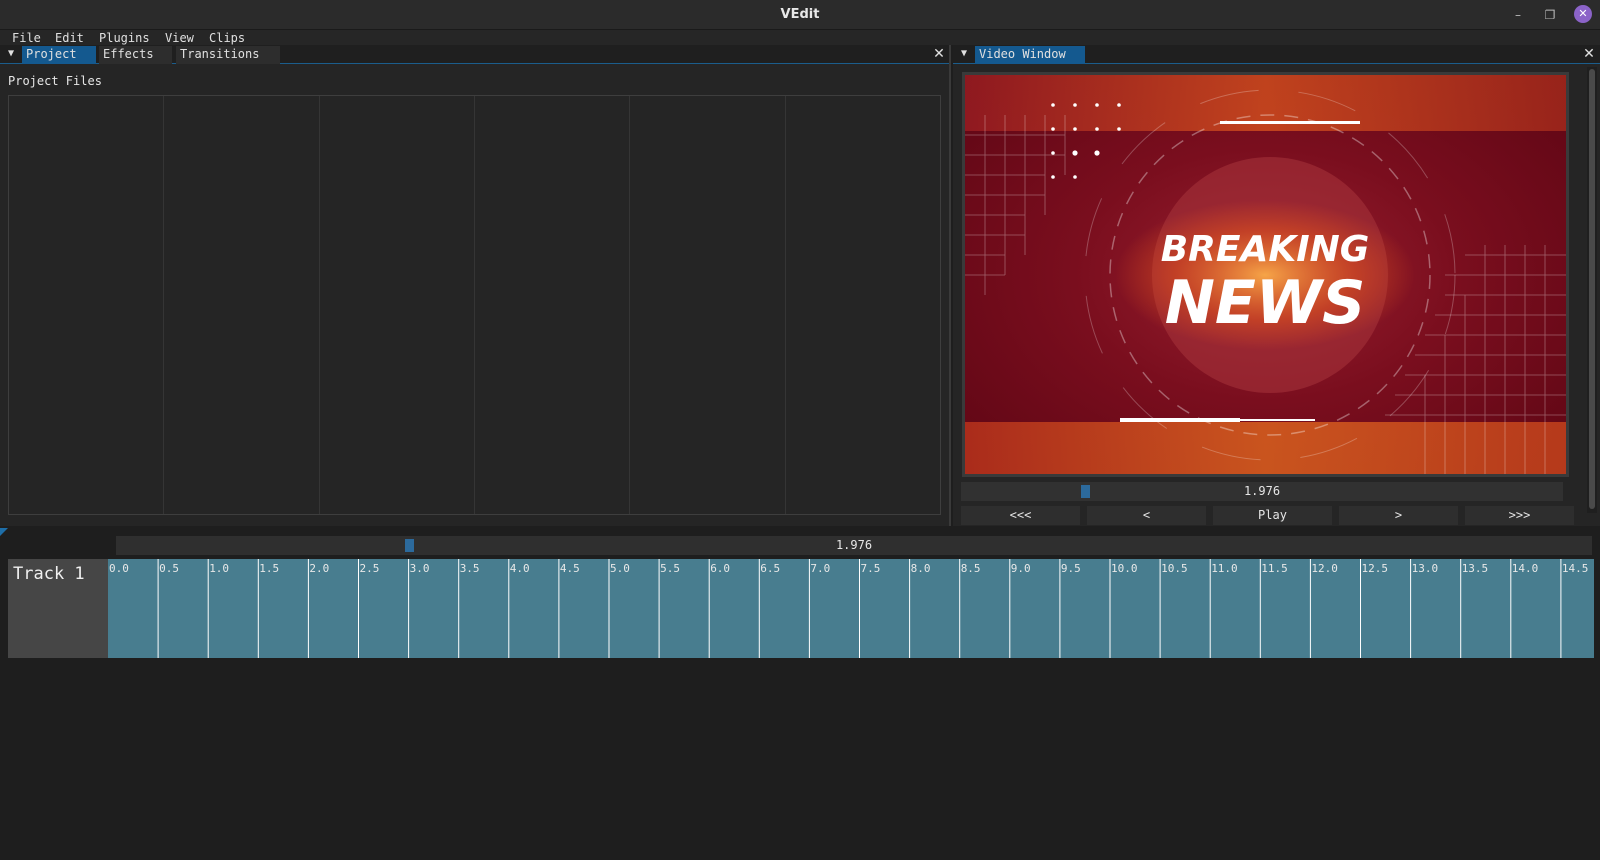 This screenshot has height=860, width=1600. Describe the element at coordinates (1550, 15) in the screenshot. I see `maximize-icon: ❐` at that location.